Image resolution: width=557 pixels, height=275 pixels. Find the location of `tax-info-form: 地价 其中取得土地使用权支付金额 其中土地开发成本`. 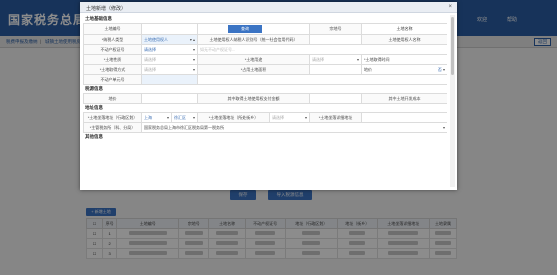

tax-info-form: 地价 其中取得土地使用权支付金额 其中土地开发成本 is located at coordinates (265, 98).